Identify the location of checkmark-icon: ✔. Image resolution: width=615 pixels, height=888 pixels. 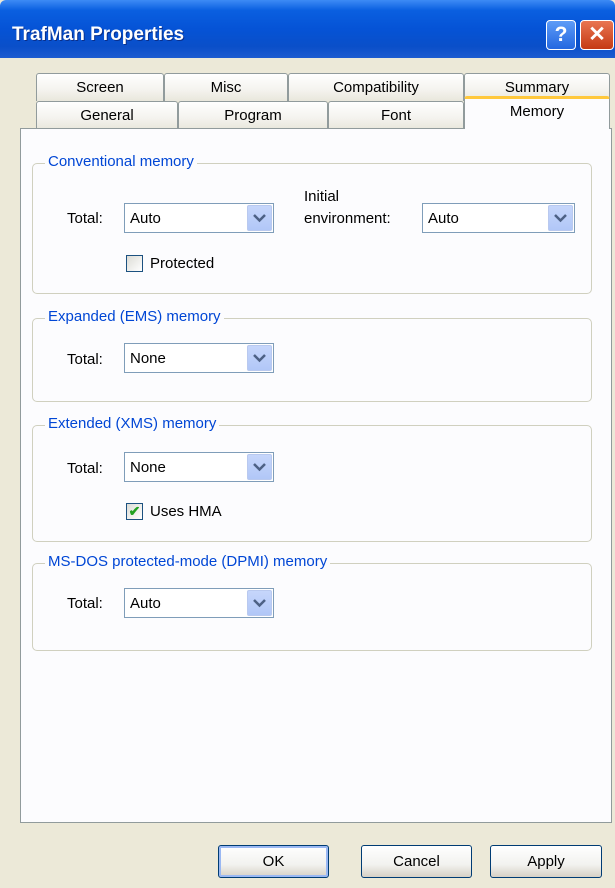
(134, 511).